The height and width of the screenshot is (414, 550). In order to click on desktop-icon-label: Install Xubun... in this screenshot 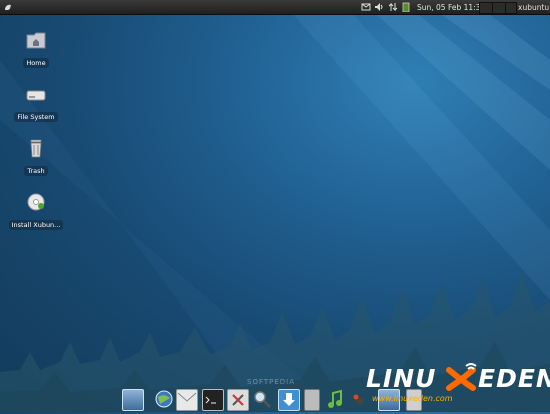, I will do `click(36, 225)`.